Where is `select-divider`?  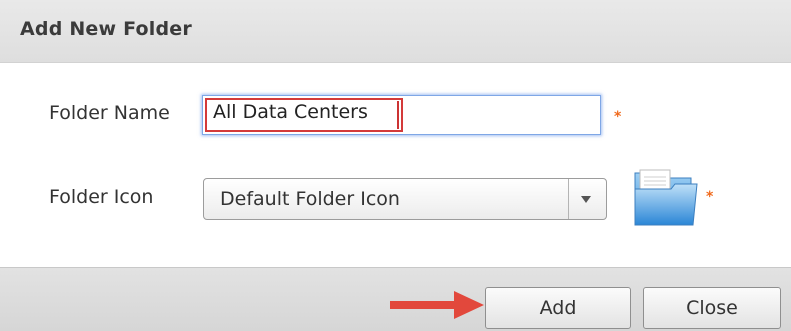
select-divider is located at coordinates (568, 199).